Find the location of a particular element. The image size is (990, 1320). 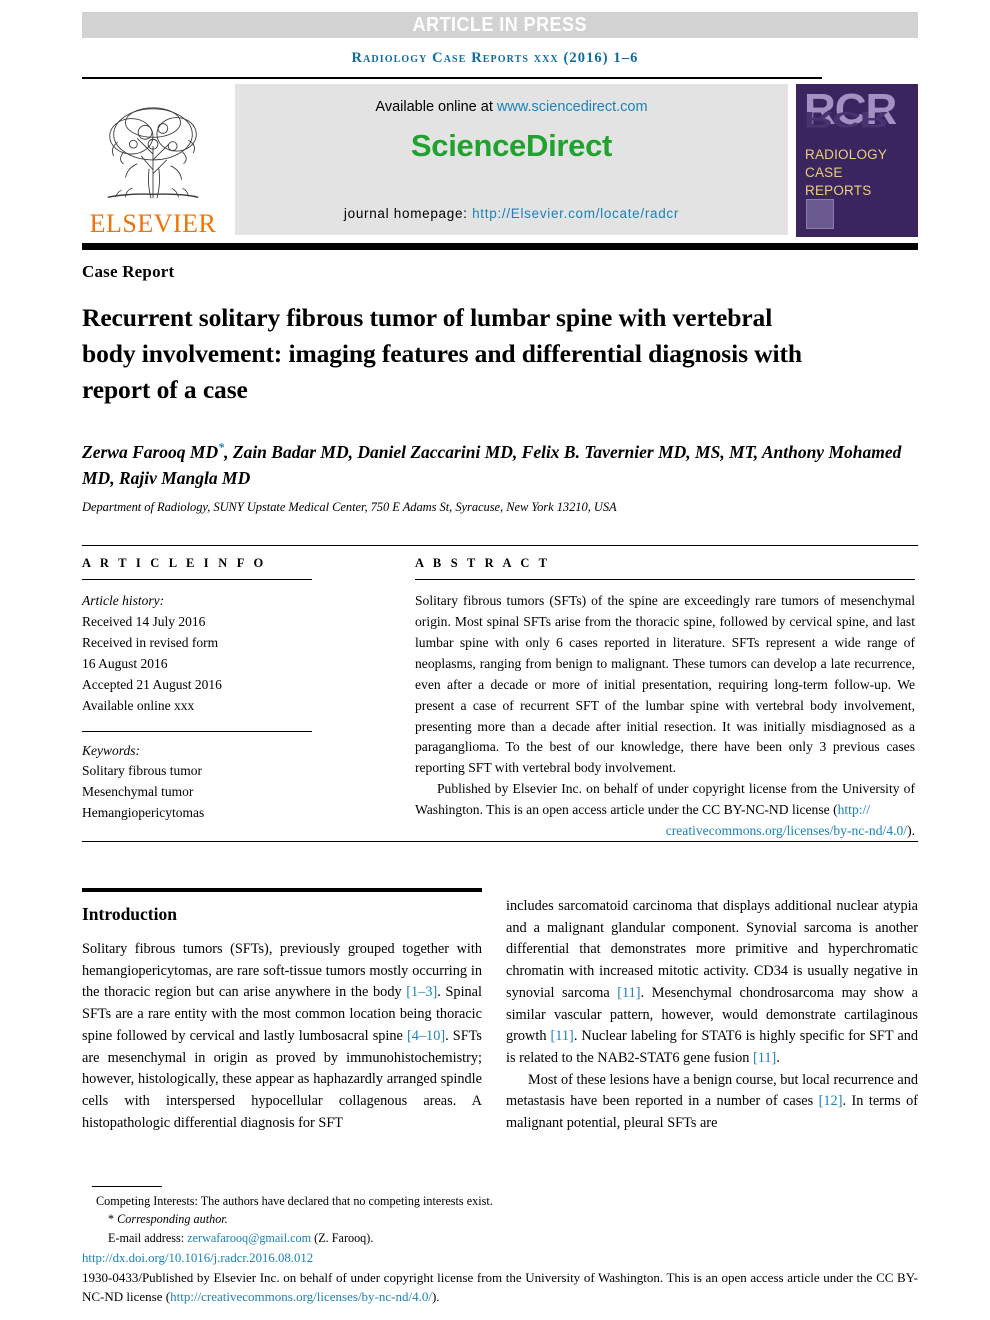

elsevier-logo: ELSEVIER is located at coordinates (153, 160).